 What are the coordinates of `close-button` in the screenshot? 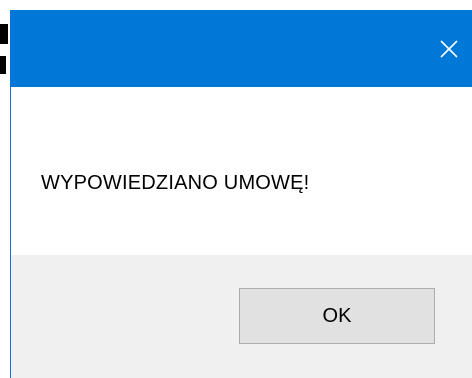 It's located at (449, 48).